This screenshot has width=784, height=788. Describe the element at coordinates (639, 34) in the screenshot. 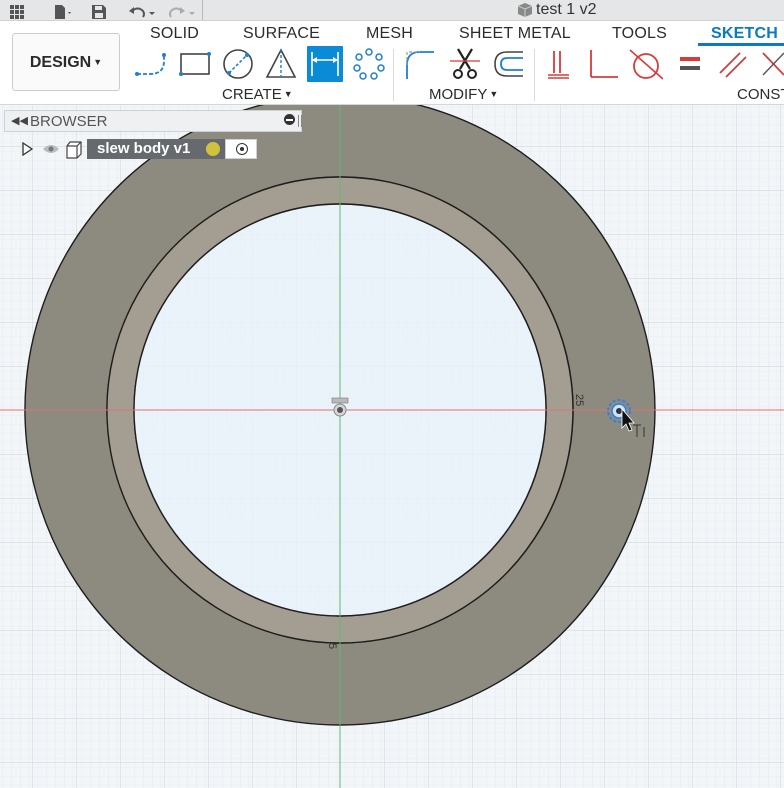

I see `tab-tools: TOOLS` at that location.